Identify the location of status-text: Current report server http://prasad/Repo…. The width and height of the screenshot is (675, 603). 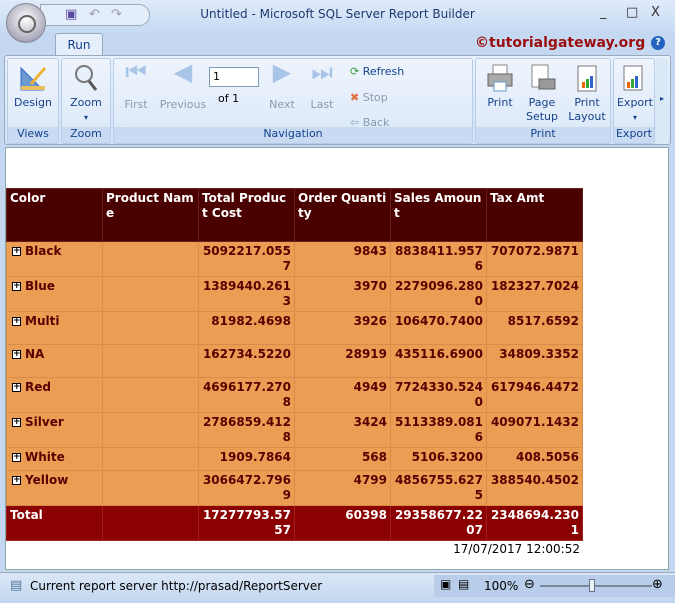
(176, 586).